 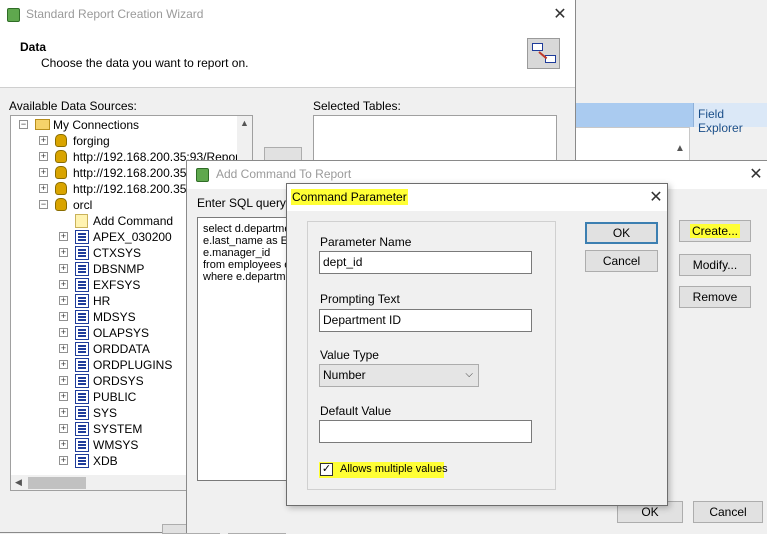 I want to click on allow-multiple-checkbox: ✓, so click(x=326, y=469).